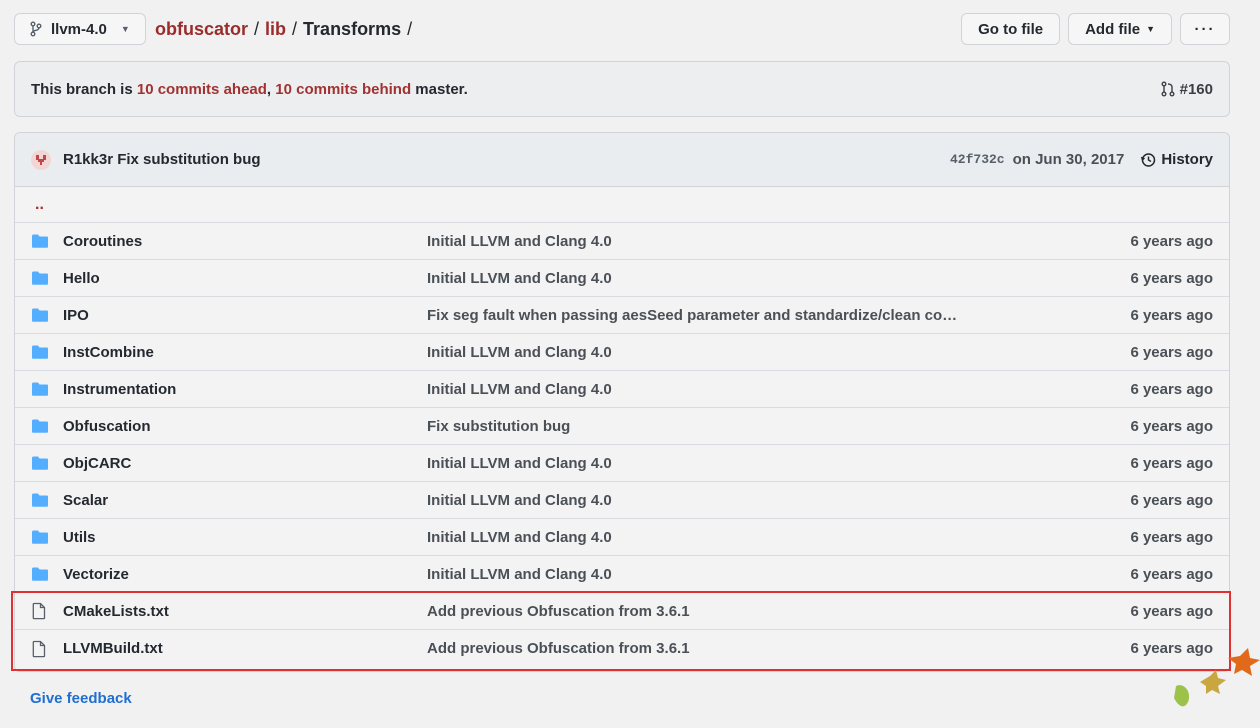 The image size is (1260, 728). Describe the element at coordinates (275, 29) in the screenshot. I see `breadcrumb-lib-link: lib` at that location.